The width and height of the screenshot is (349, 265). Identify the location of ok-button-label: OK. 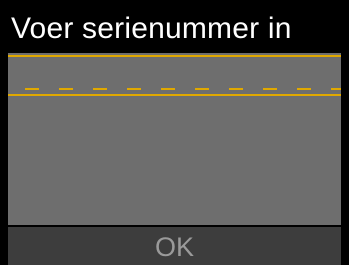
(174, 246).